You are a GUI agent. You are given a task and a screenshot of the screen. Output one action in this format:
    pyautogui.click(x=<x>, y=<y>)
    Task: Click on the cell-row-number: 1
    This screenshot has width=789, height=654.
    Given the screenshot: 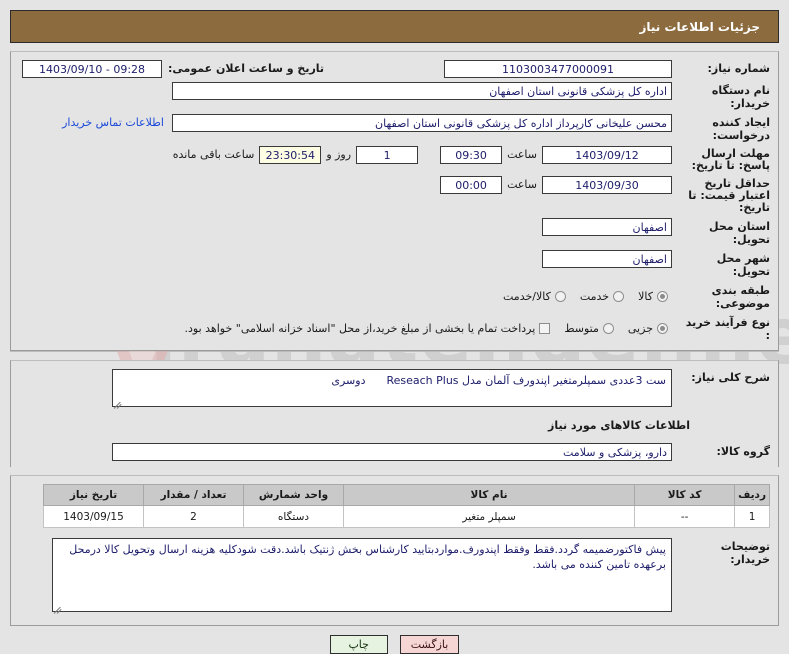 What is the action you would take?
    pyautogui.click(x=752, y=516)
    